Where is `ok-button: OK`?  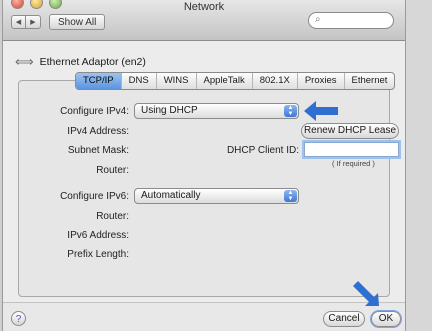 ok-button: OK is located at coordinates (386, 319).